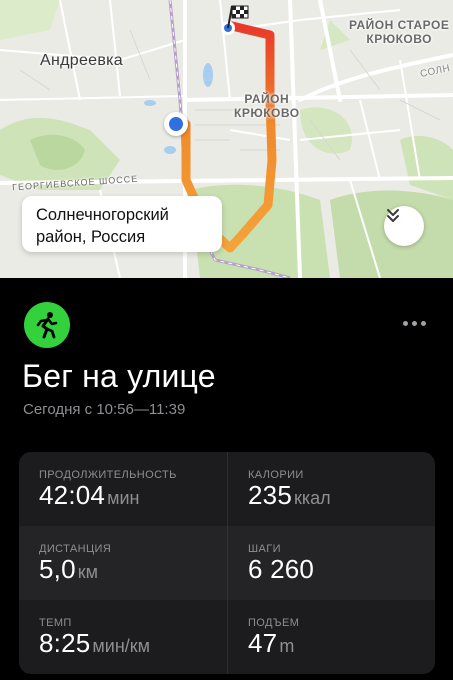  Describe the element at coordinates (399, 32) in the screenshot. I see `map-label-staroe-kryukovo: РАЙОН СТАРОЕ КРЮКОВО` at that location.